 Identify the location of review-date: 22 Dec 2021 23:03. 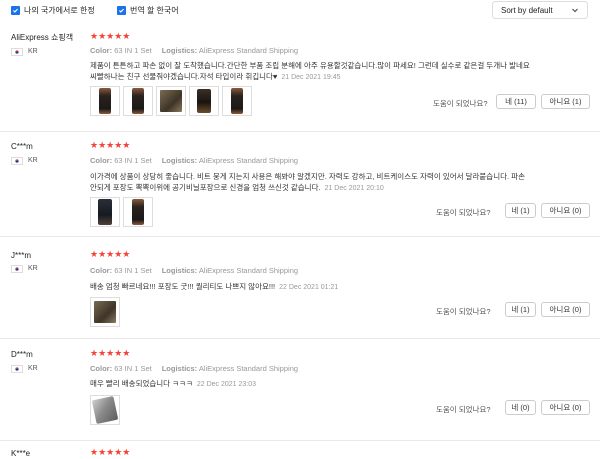
(226, 384).